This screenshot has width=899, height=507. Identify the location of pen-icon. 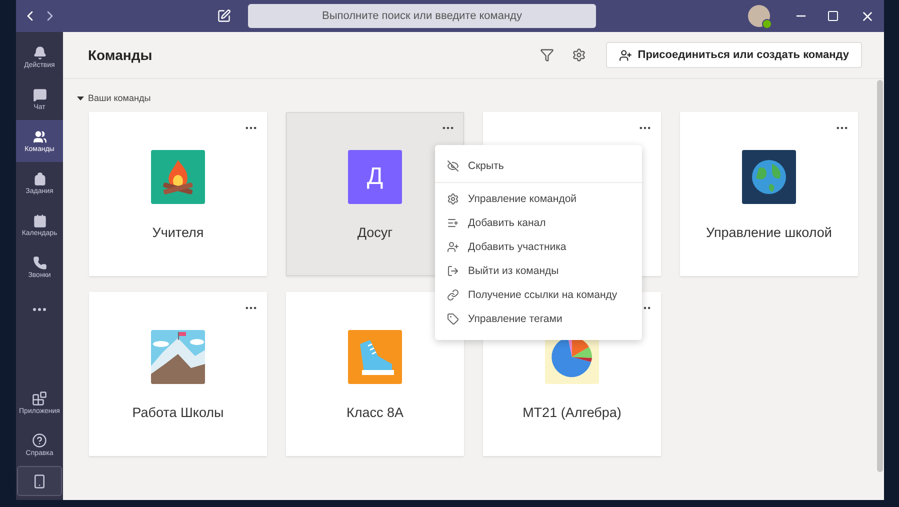
(224, 16).